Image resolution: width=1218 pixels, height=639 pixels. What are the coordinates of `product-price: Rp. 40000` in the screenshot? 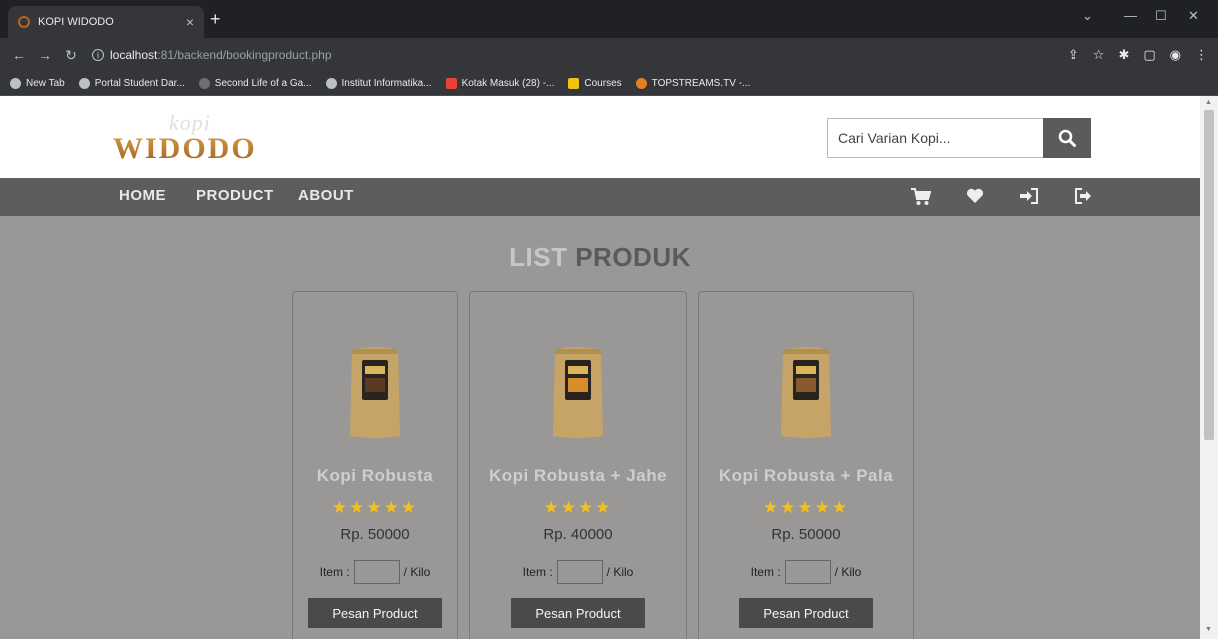 It's located at (578, 534).